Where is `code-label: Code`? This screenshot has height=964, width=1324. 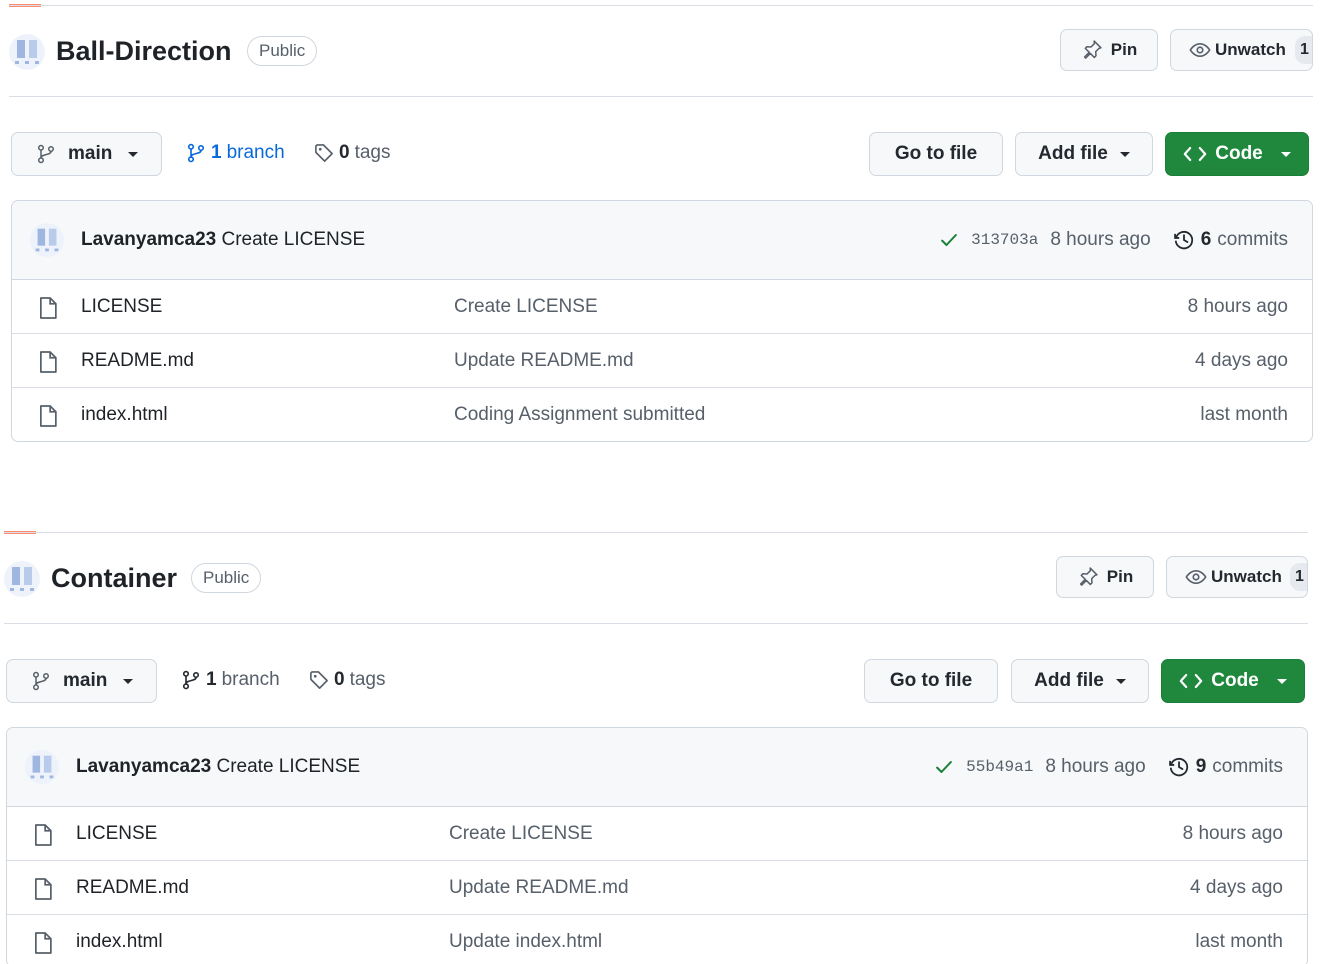
code-label: Code is located at coordinates (1235, 680).